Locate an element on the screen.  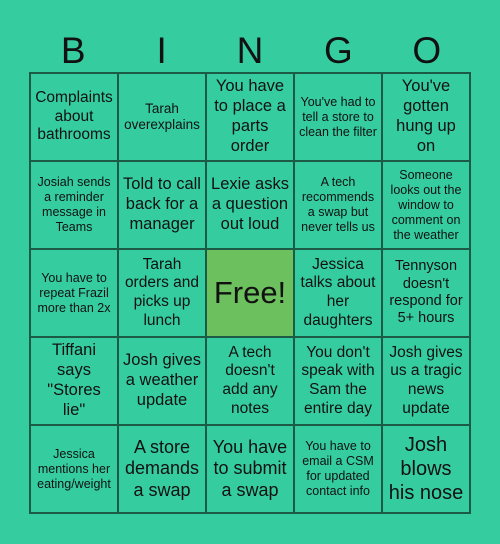
header-letter-g: G is located at coordinates (338, 50).